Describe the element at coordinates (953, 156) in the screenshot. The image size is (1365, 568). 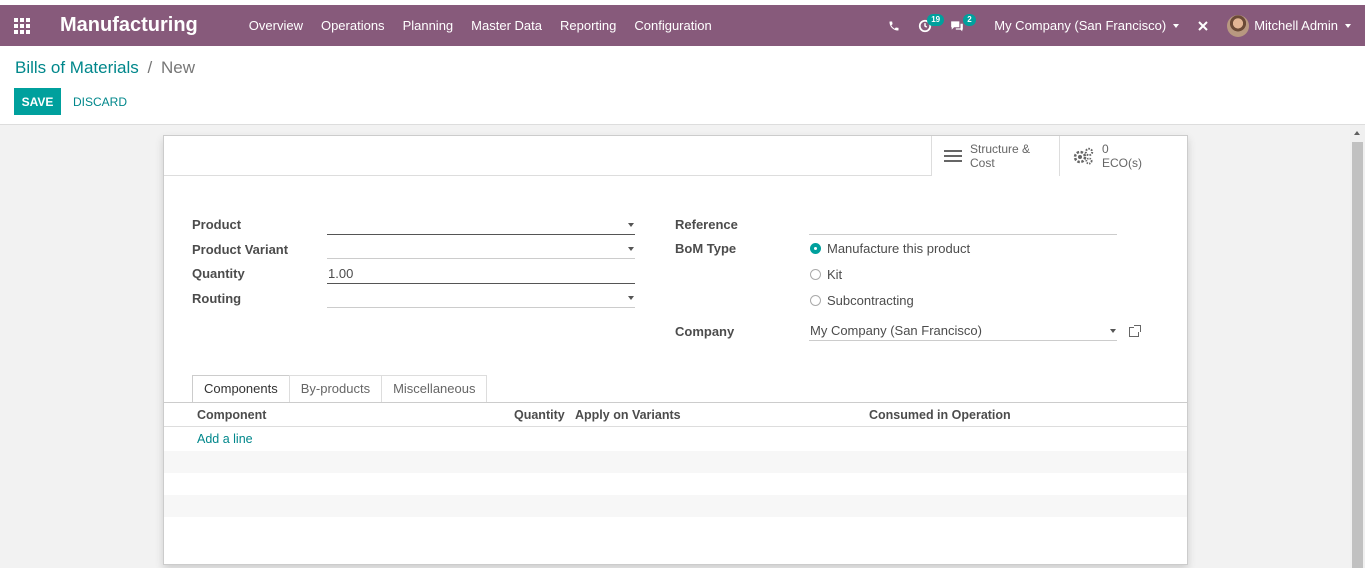
I see `bars-icon` at that location.